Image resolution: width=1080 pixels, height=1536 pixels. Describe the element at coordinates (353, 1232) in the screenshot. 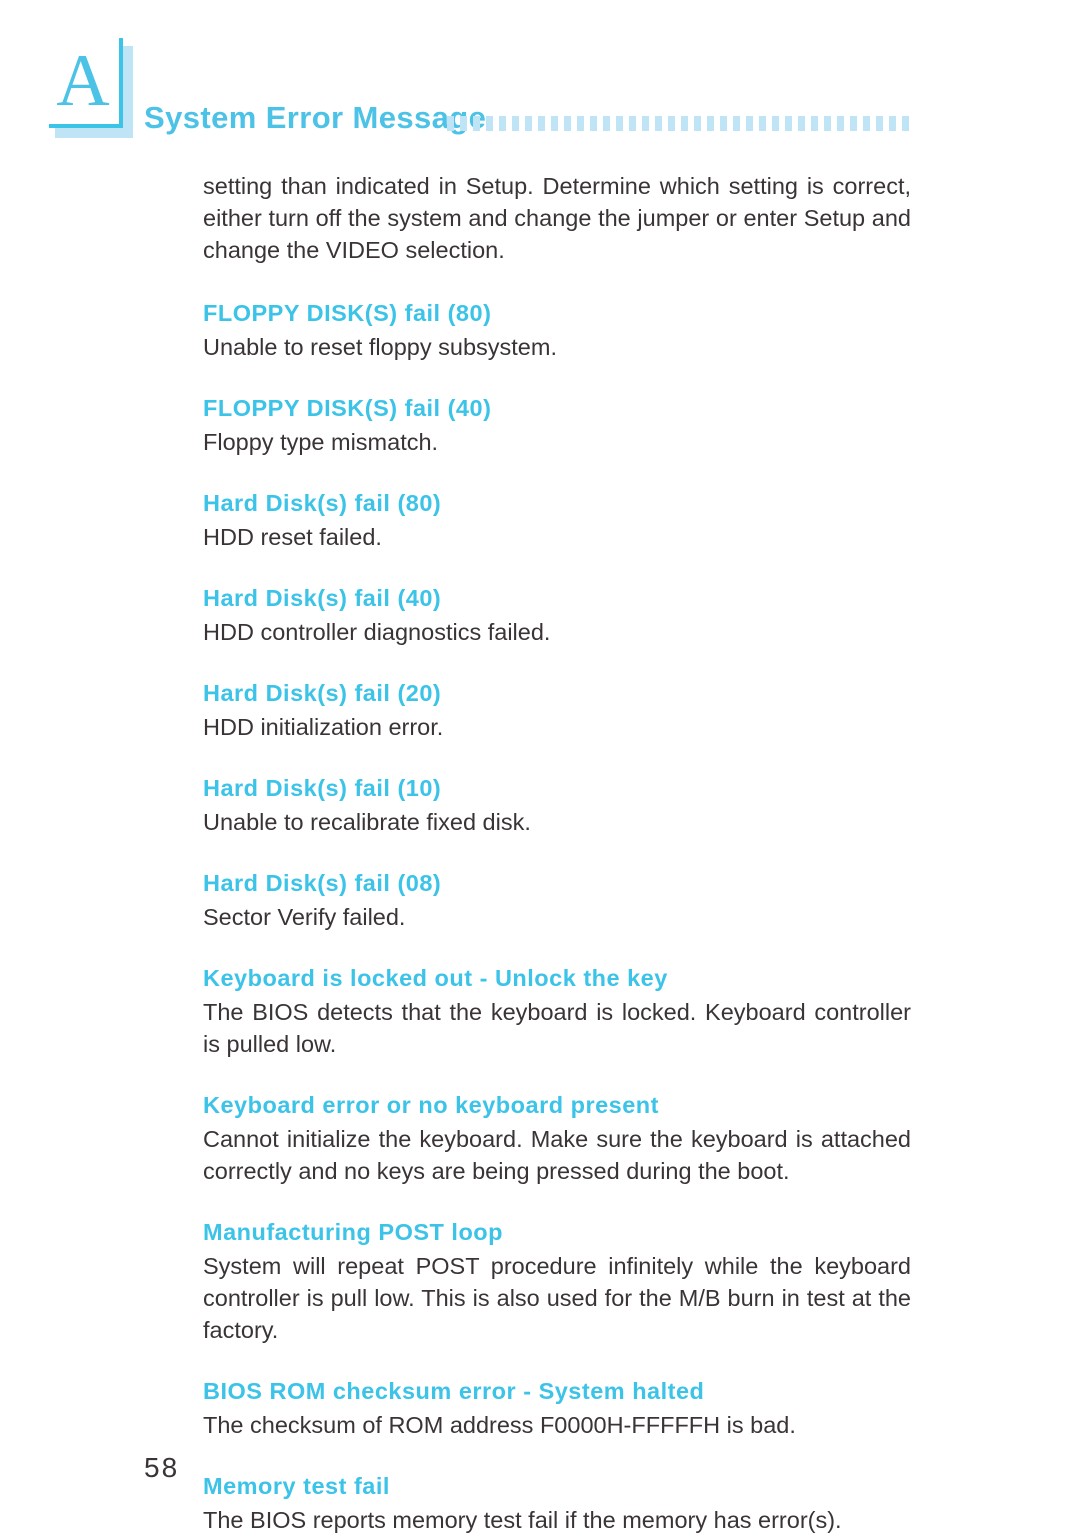

I see `error-entry-title: Manufacturing POST loop` at that location.